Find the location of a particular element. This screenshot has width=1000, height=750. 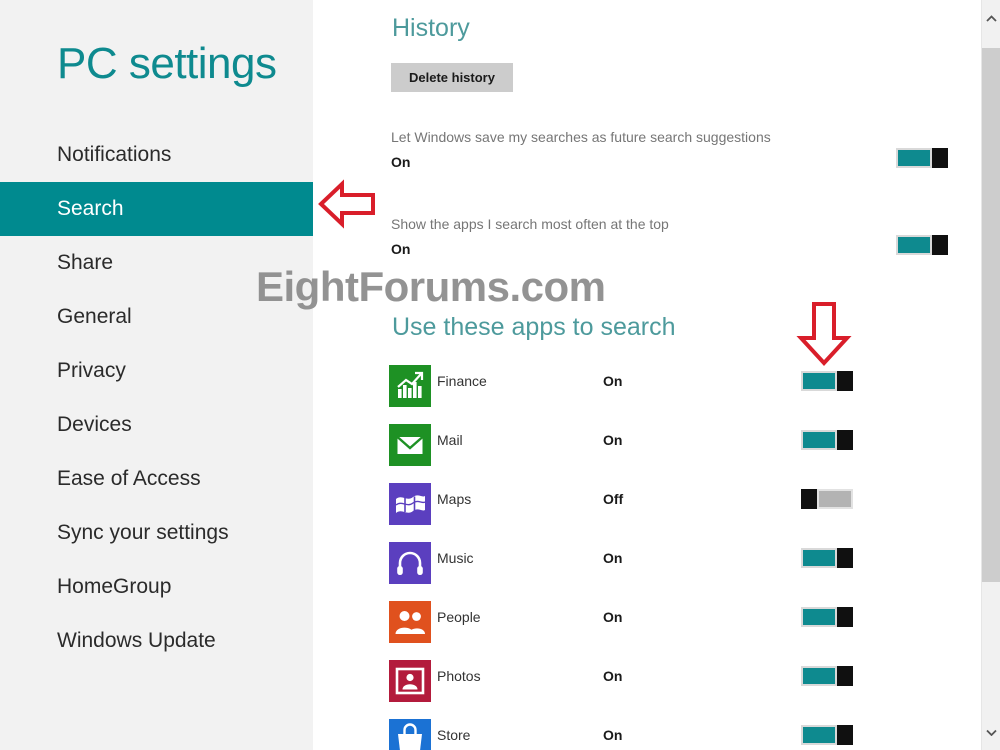

toggle-people is located at coordinates (827, 617).